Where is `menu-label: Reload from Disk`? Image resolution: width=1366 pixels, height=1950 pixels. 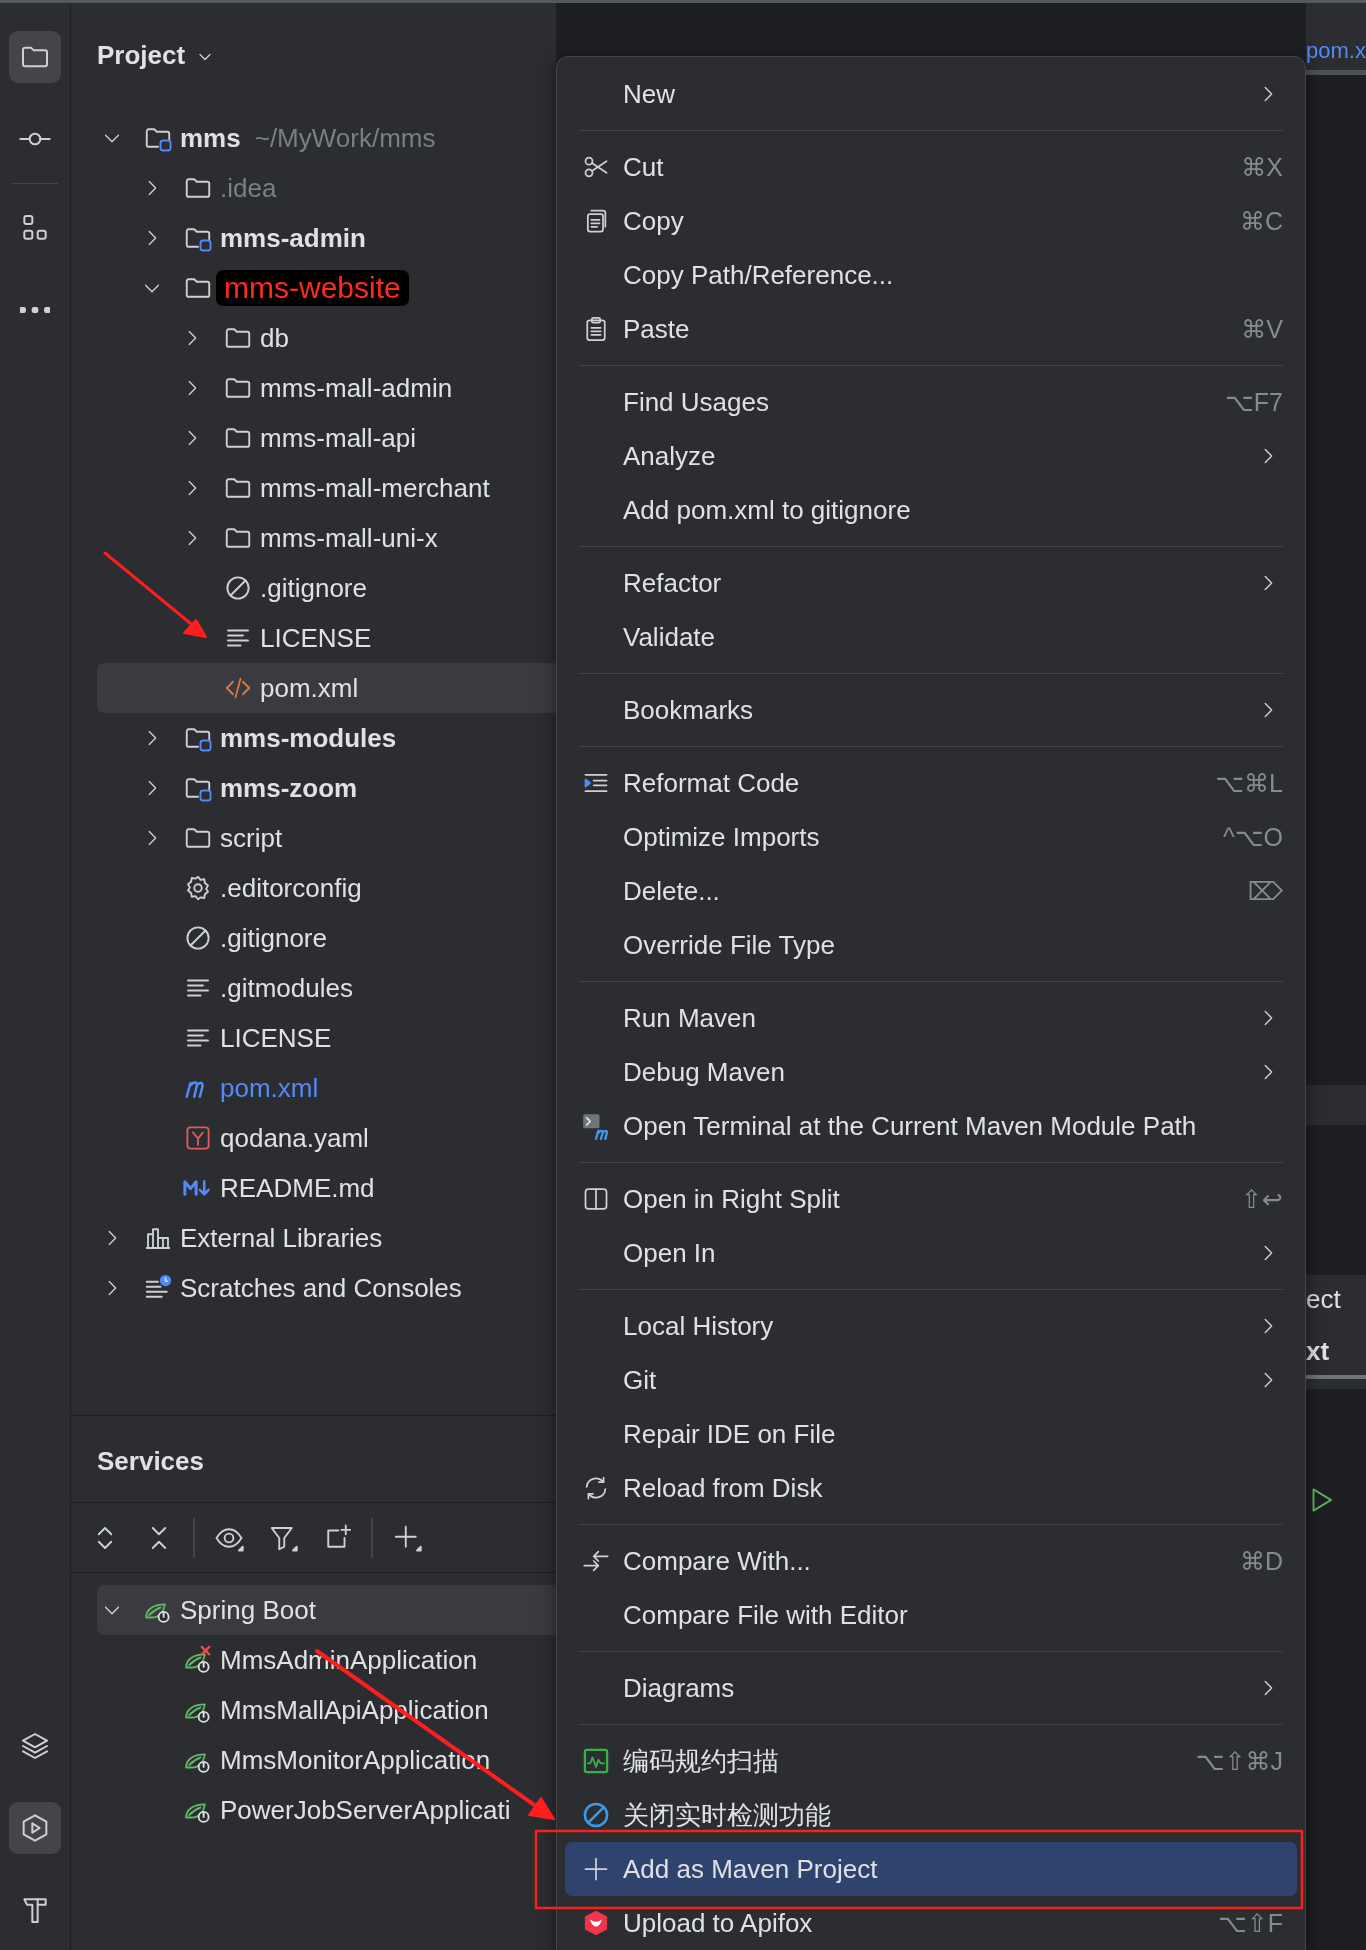
menu-label: Reload from Disk is located at coordinates (723, 1488).